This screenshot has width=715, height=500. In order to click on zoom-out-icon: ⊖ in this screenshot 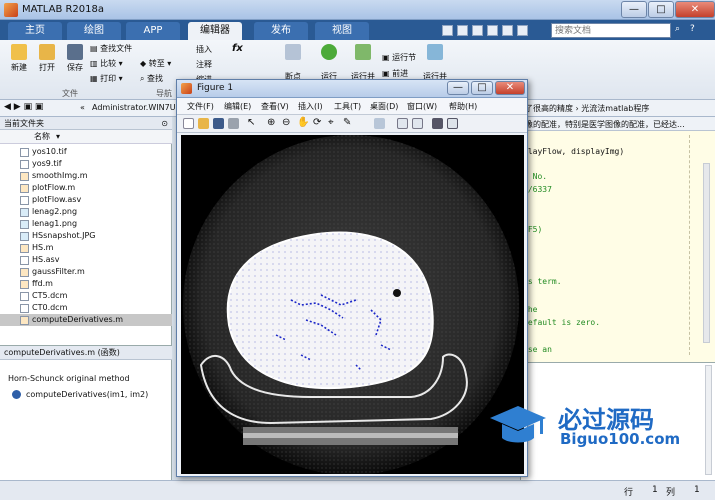, I will do `click(286, 122)`.